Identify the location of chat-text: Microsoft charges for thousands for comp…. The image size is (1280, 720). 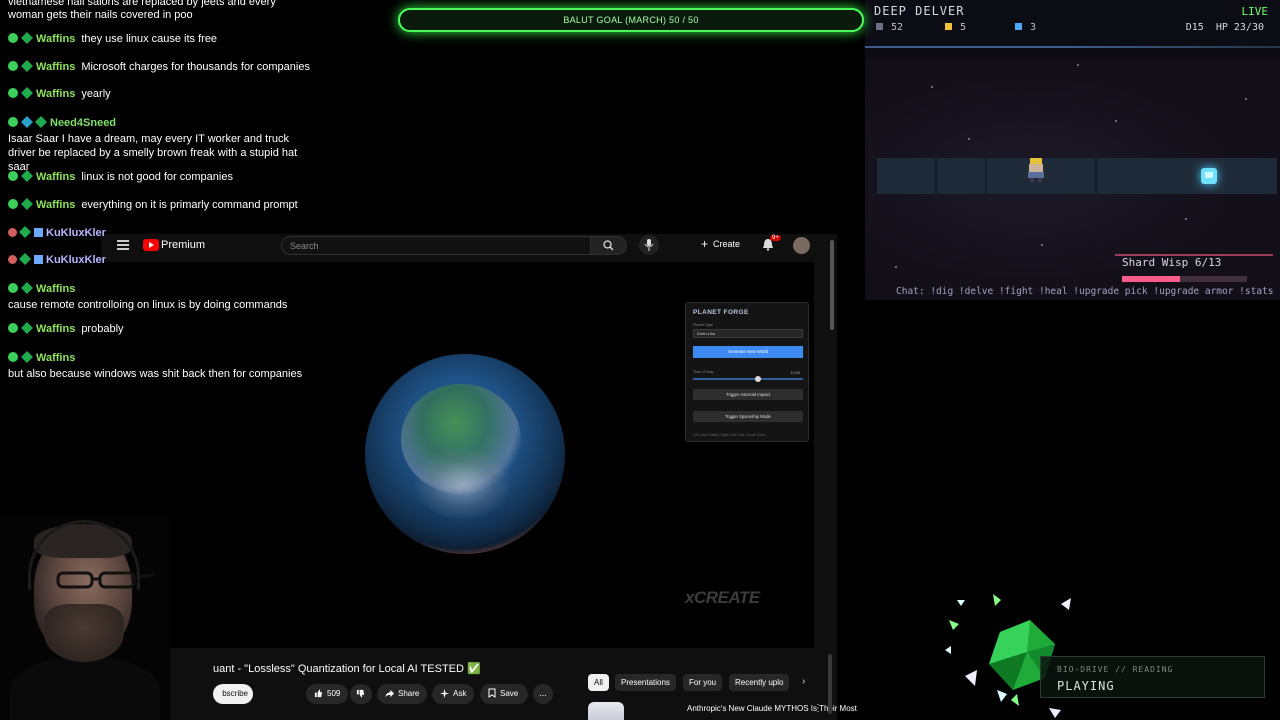
(195, 67).